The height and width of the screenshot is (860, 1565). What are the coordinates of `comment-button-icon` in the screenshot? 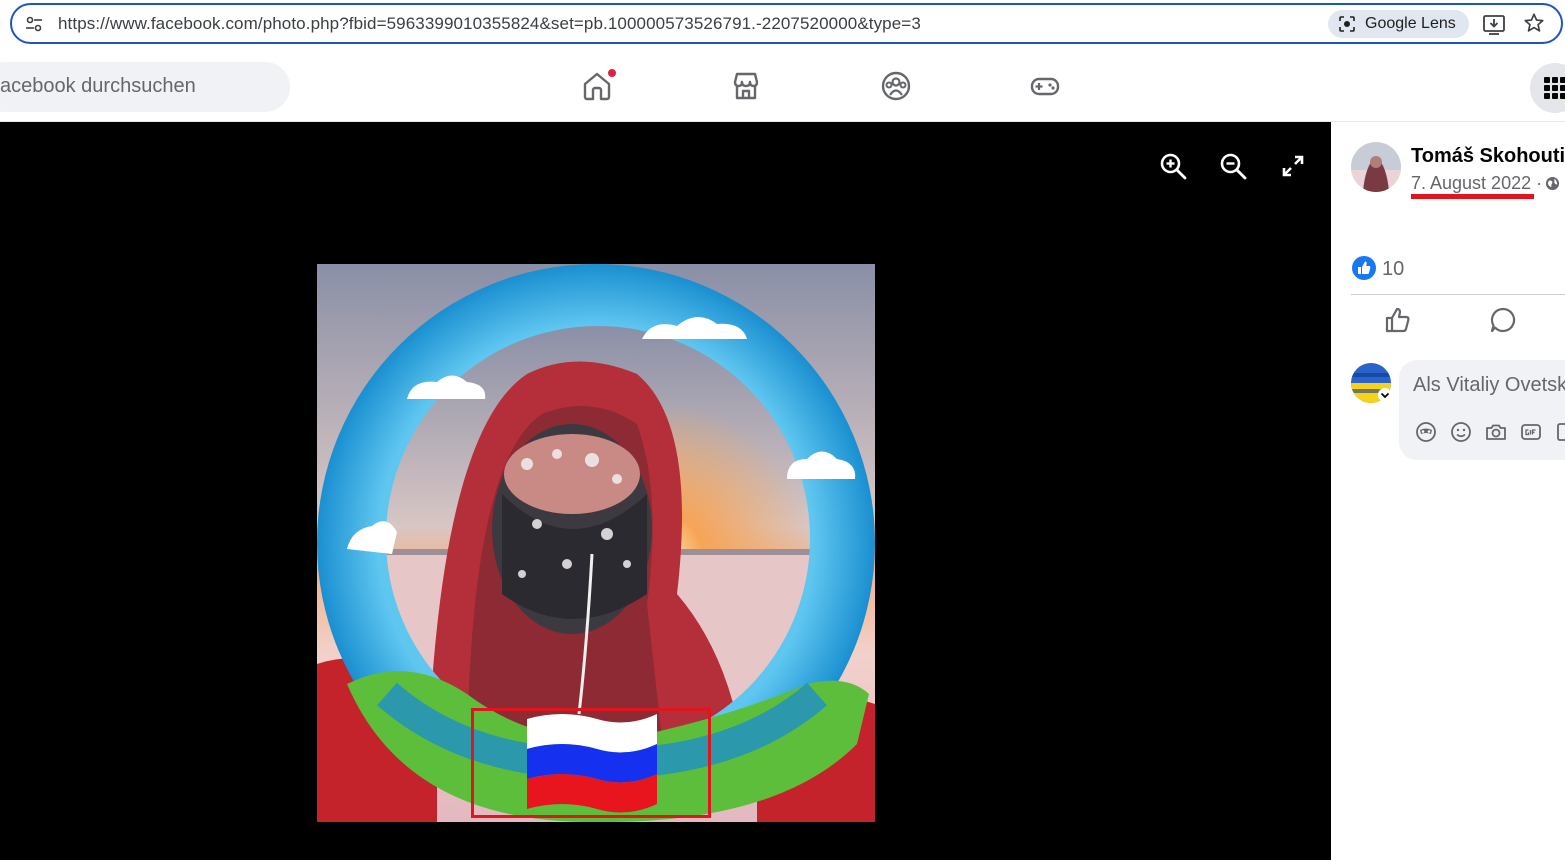 It's located at (1503, 320).